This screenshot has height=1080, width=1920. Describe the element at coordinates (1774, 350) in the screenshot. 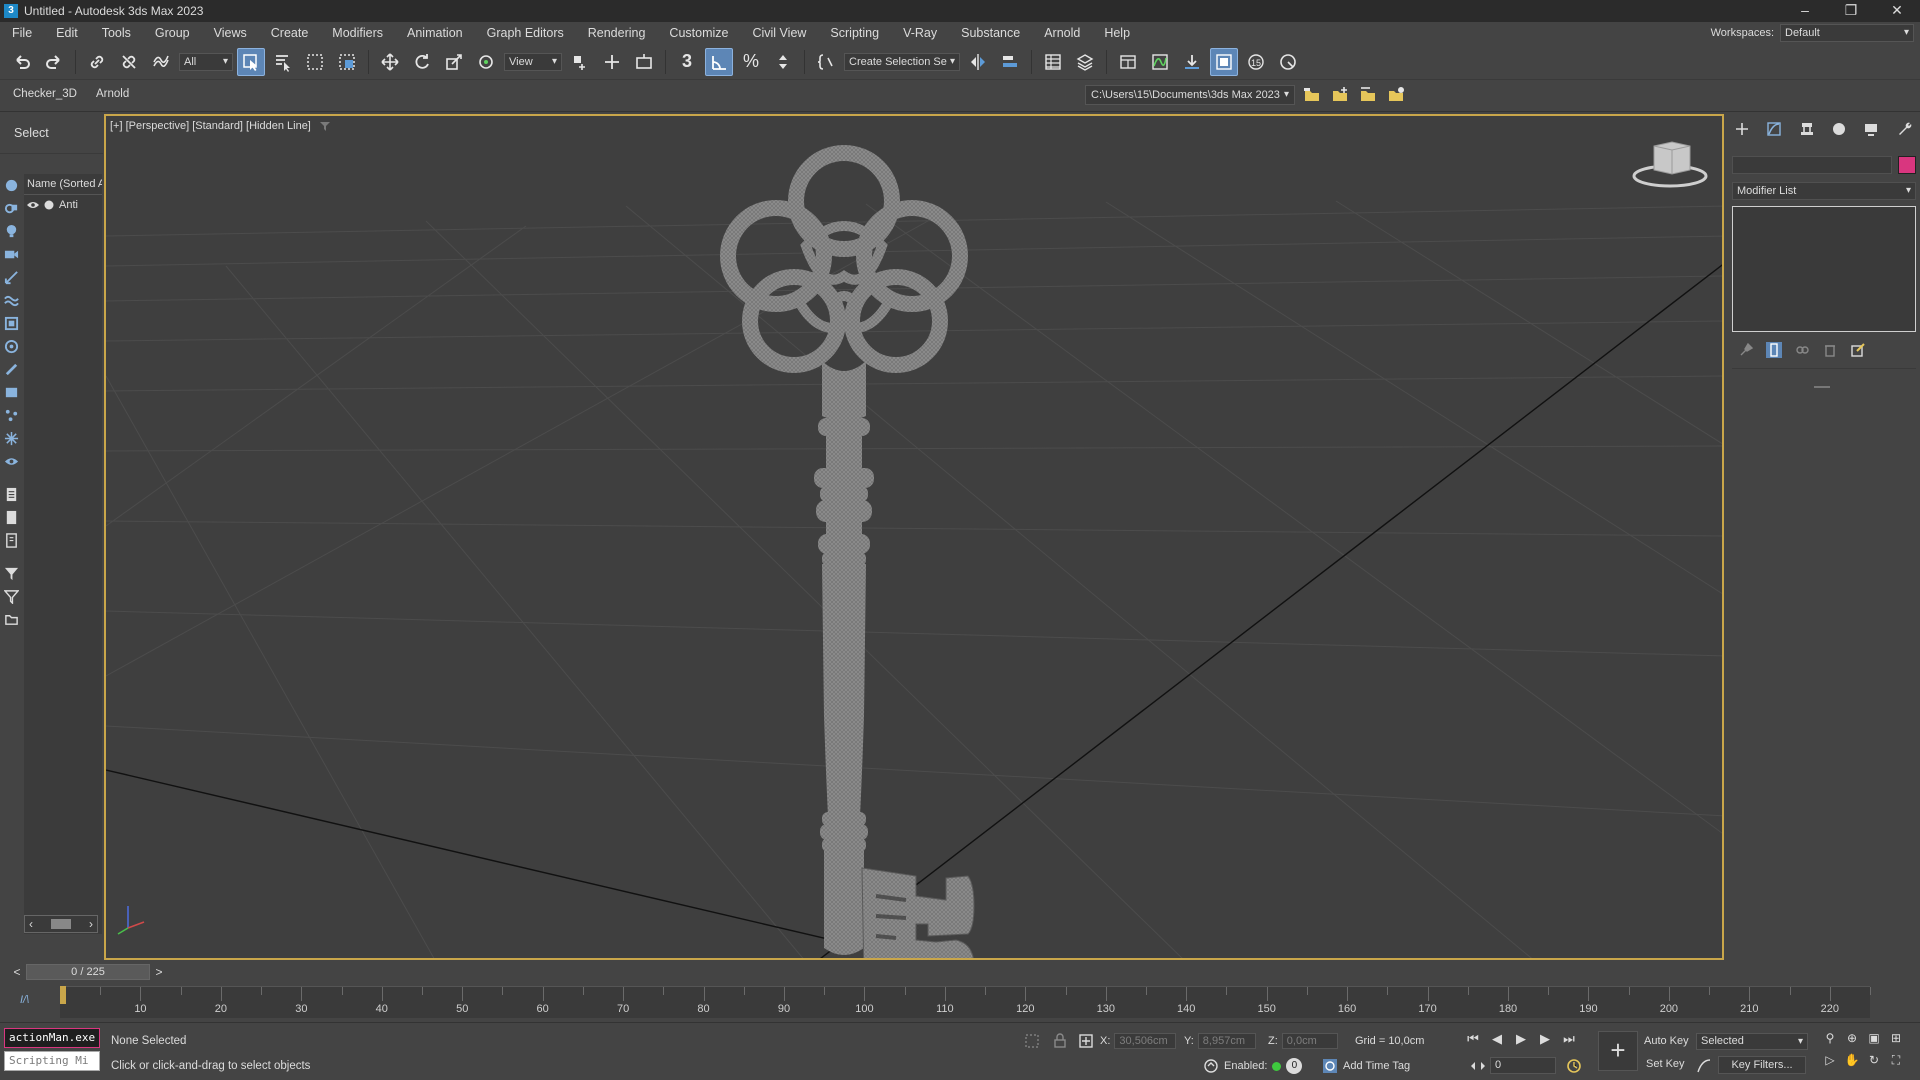

I see `show-end-result-button` at that location.